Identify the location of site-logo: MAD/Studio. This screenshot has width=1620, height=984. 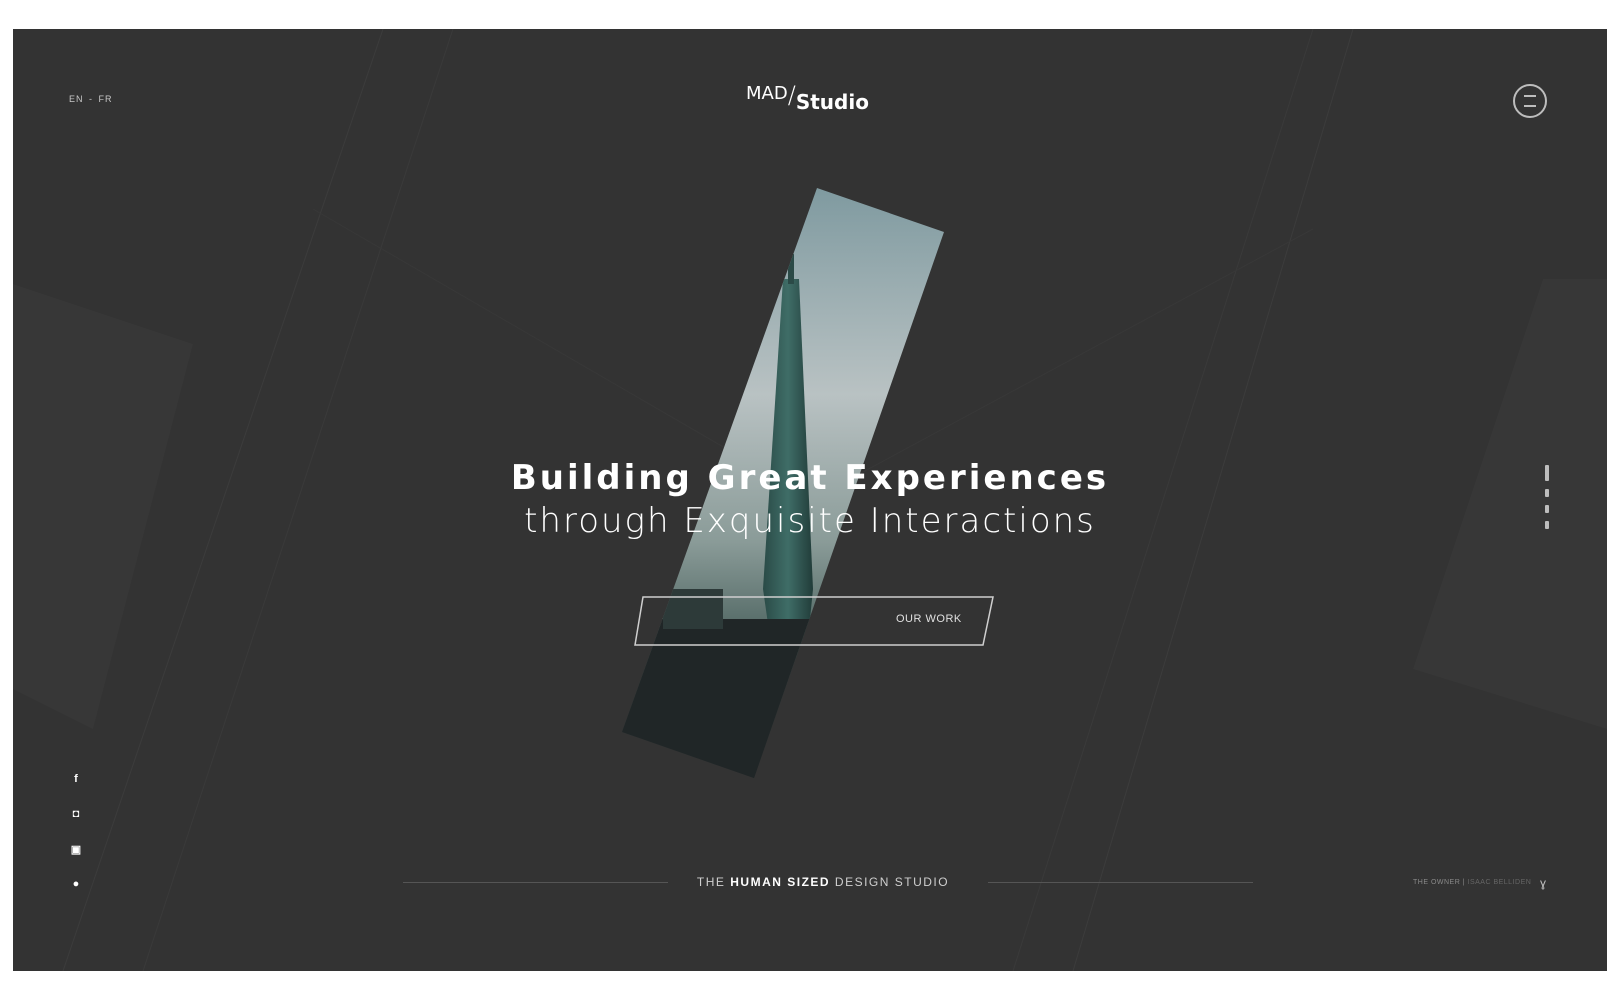
(807, 97).